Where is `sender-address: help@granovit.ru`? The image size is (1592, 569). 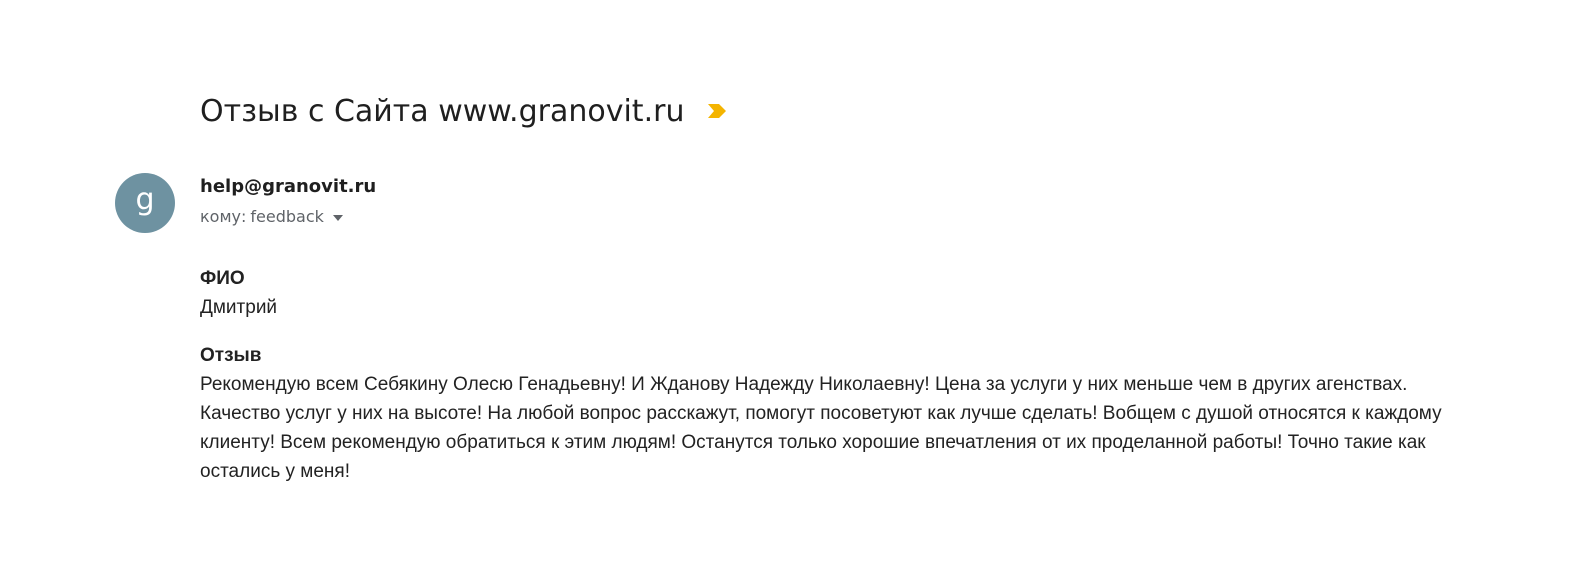 sender-address: help@granovit.ru is located at coordinates (288, 186).